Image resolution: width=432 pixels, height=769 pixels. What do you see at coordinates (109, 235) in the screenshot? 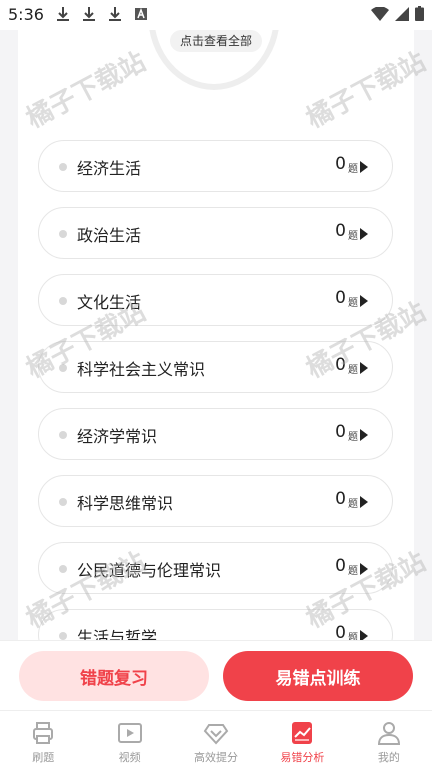
I see `category-label: 政治生活` at bounding box center [109, 235].